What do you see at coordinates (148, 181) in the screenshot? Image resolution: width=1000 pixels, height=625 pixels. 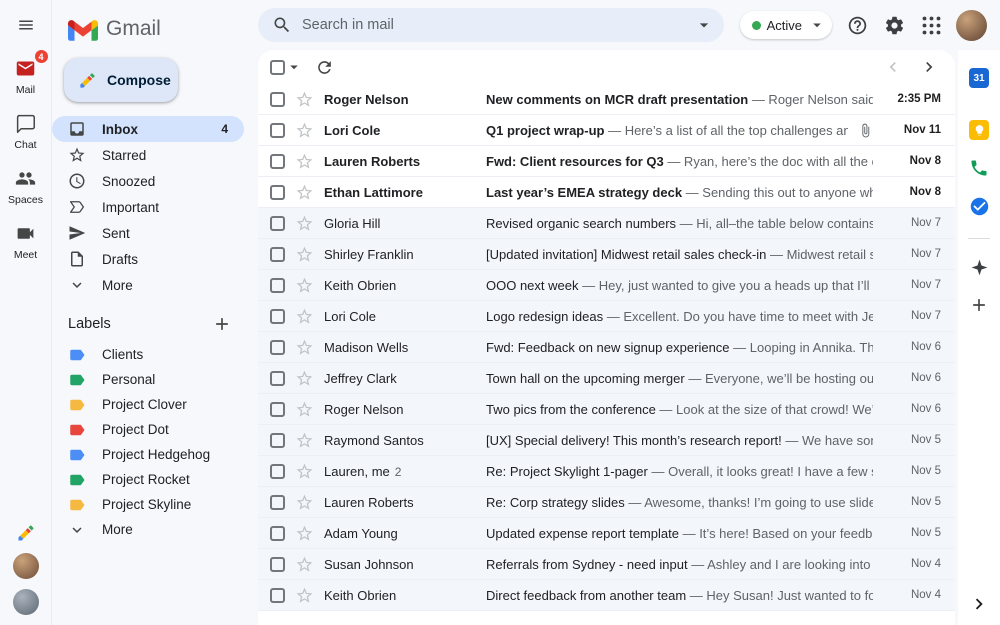 I see `sidebar-item-snoozed: Snoozed` at bounding box center [148, 181].